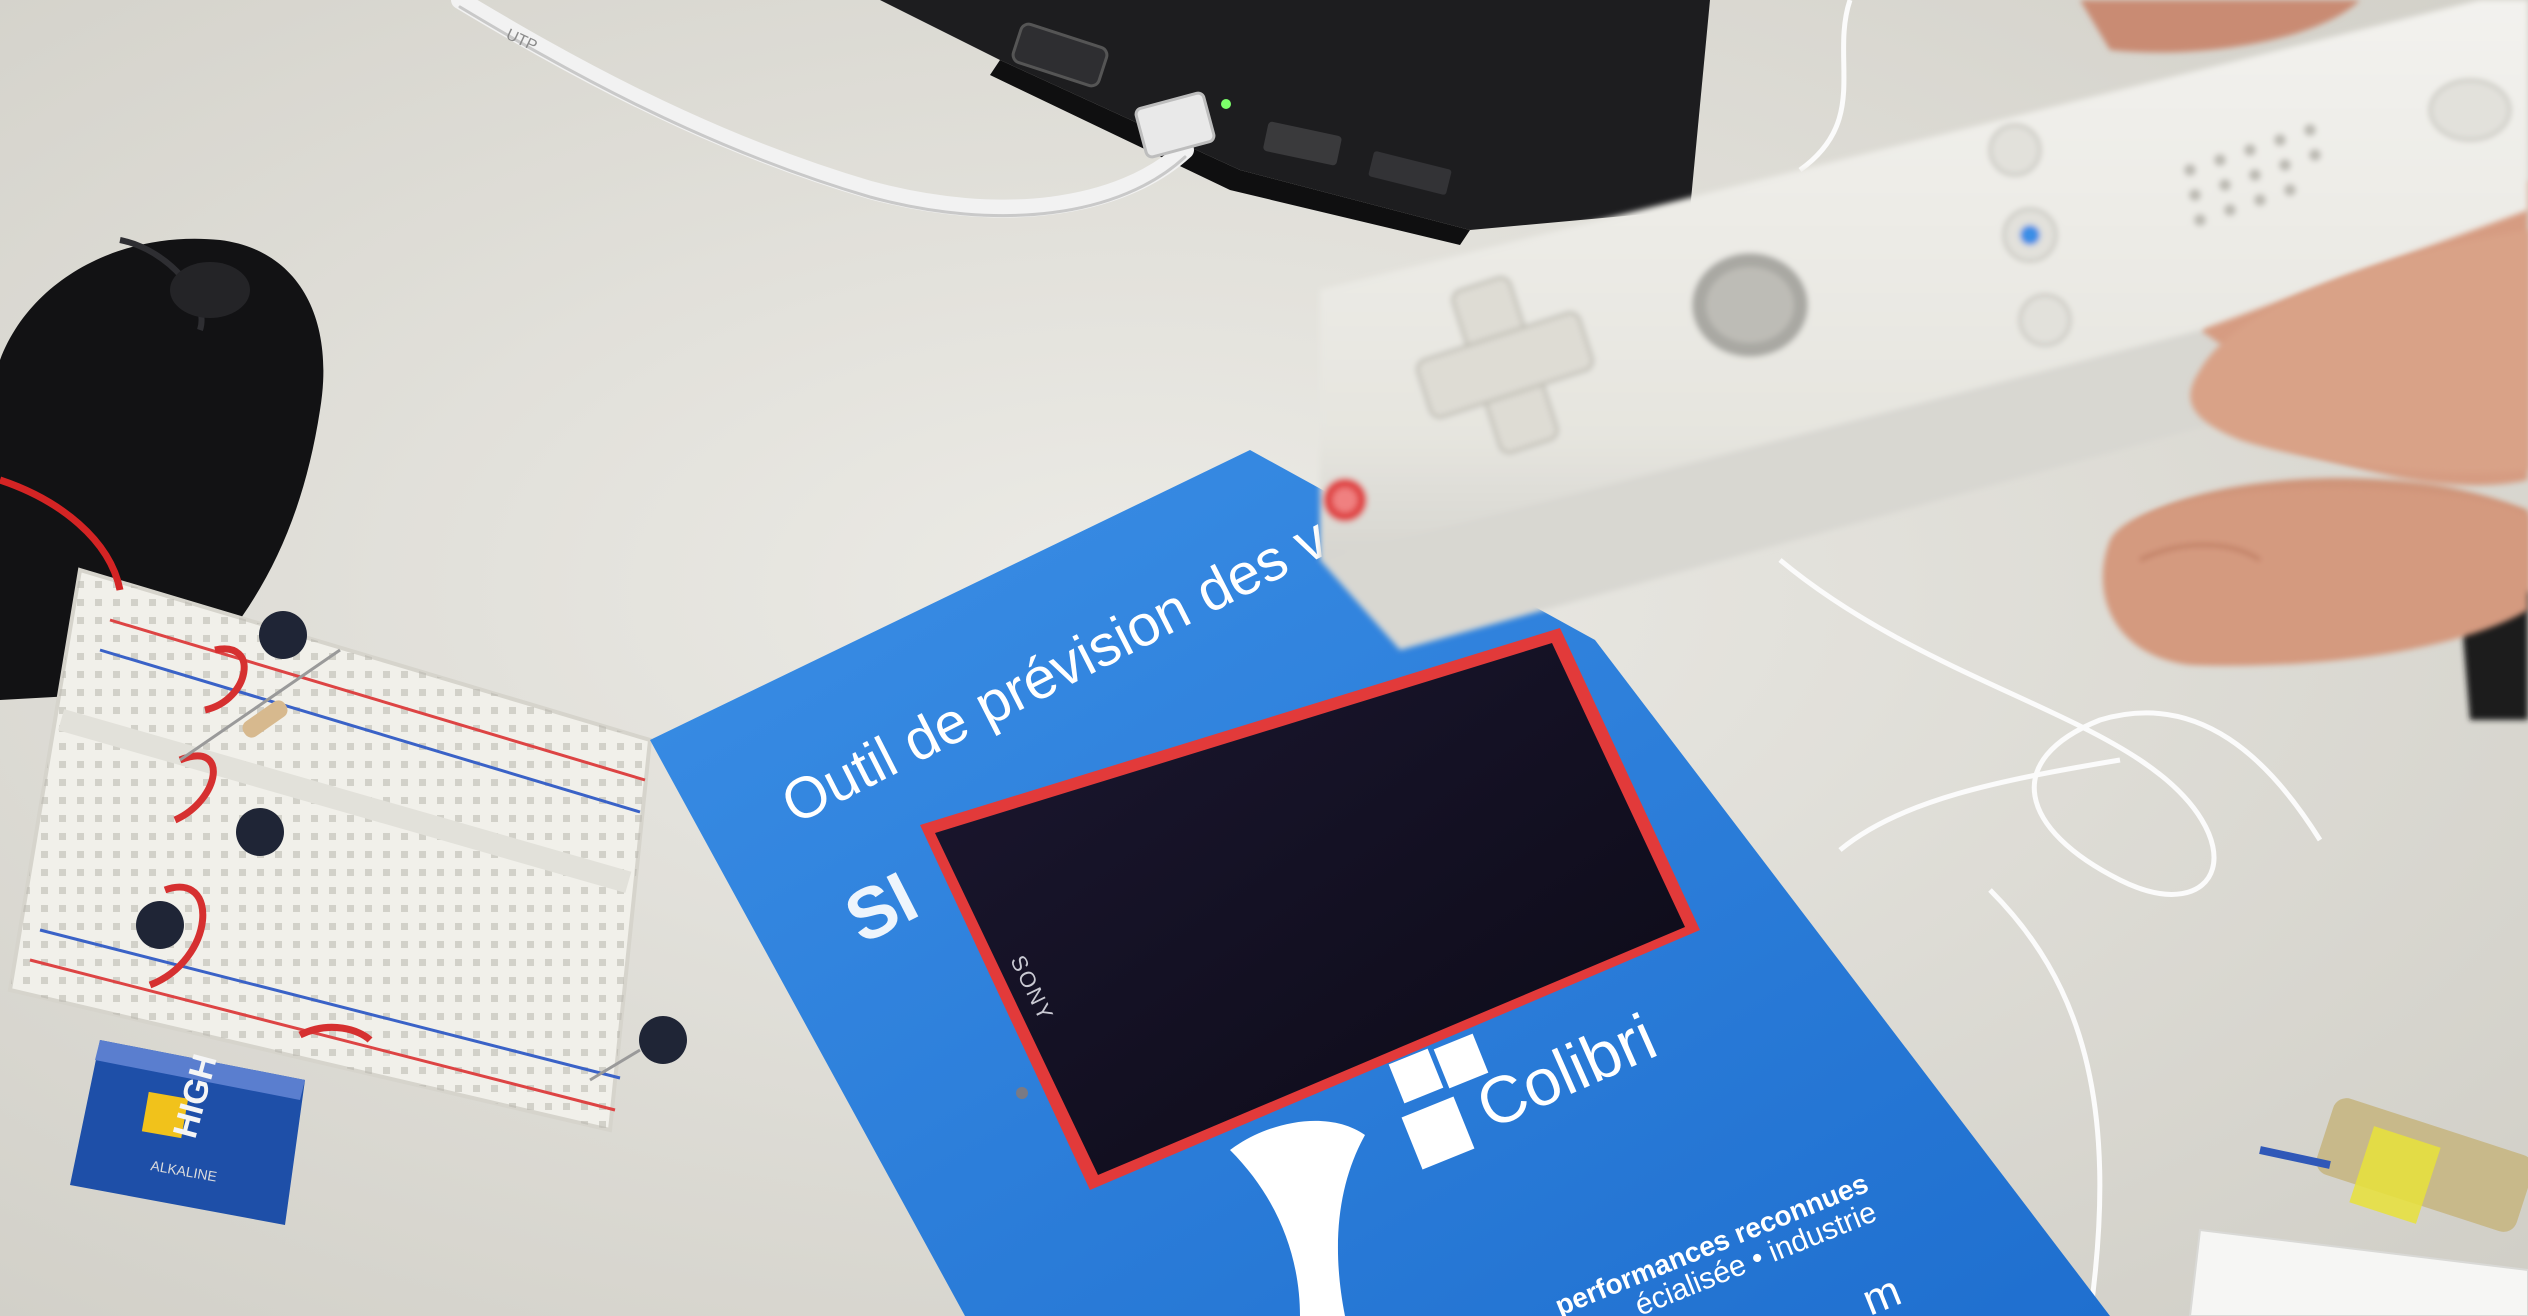 The width and height of the screenshot is (2528, 1316). What do you see at coordinates (2045, 320) in the screenshot?
I see `plus-button-icon` at bounding box center [2045, 320].